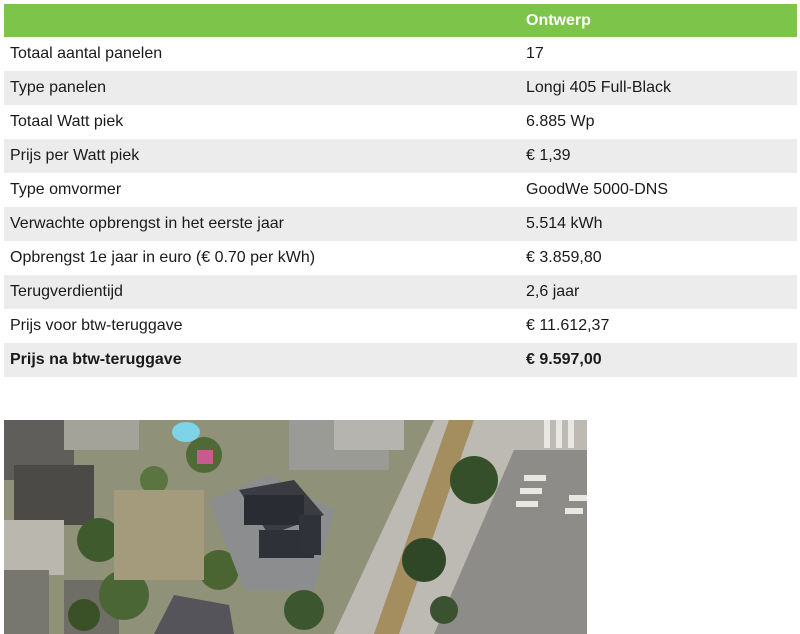 The height and width of the screenshot is (634, 800). I want to click on row-value: 17, so click(535, 53).